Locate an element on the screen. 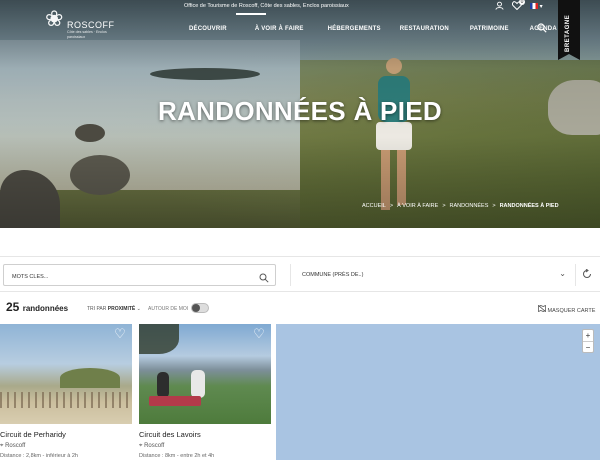 The image size is (600, 460). bretagne-badge: BRETAGNE is located at coordinates (569, 30).